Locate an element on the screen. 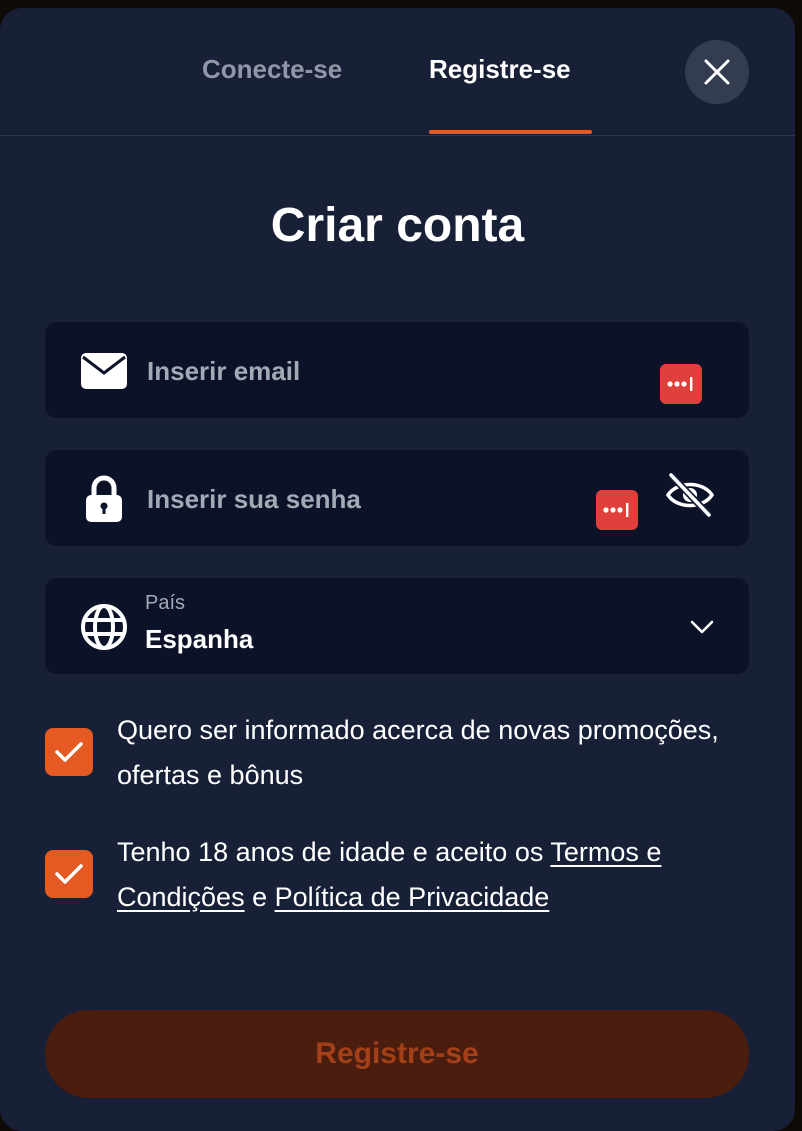 This screenshot has height=1131, width=802. auth-tabs: Conecte-se Registre-se is located at coordinates (397, 72).